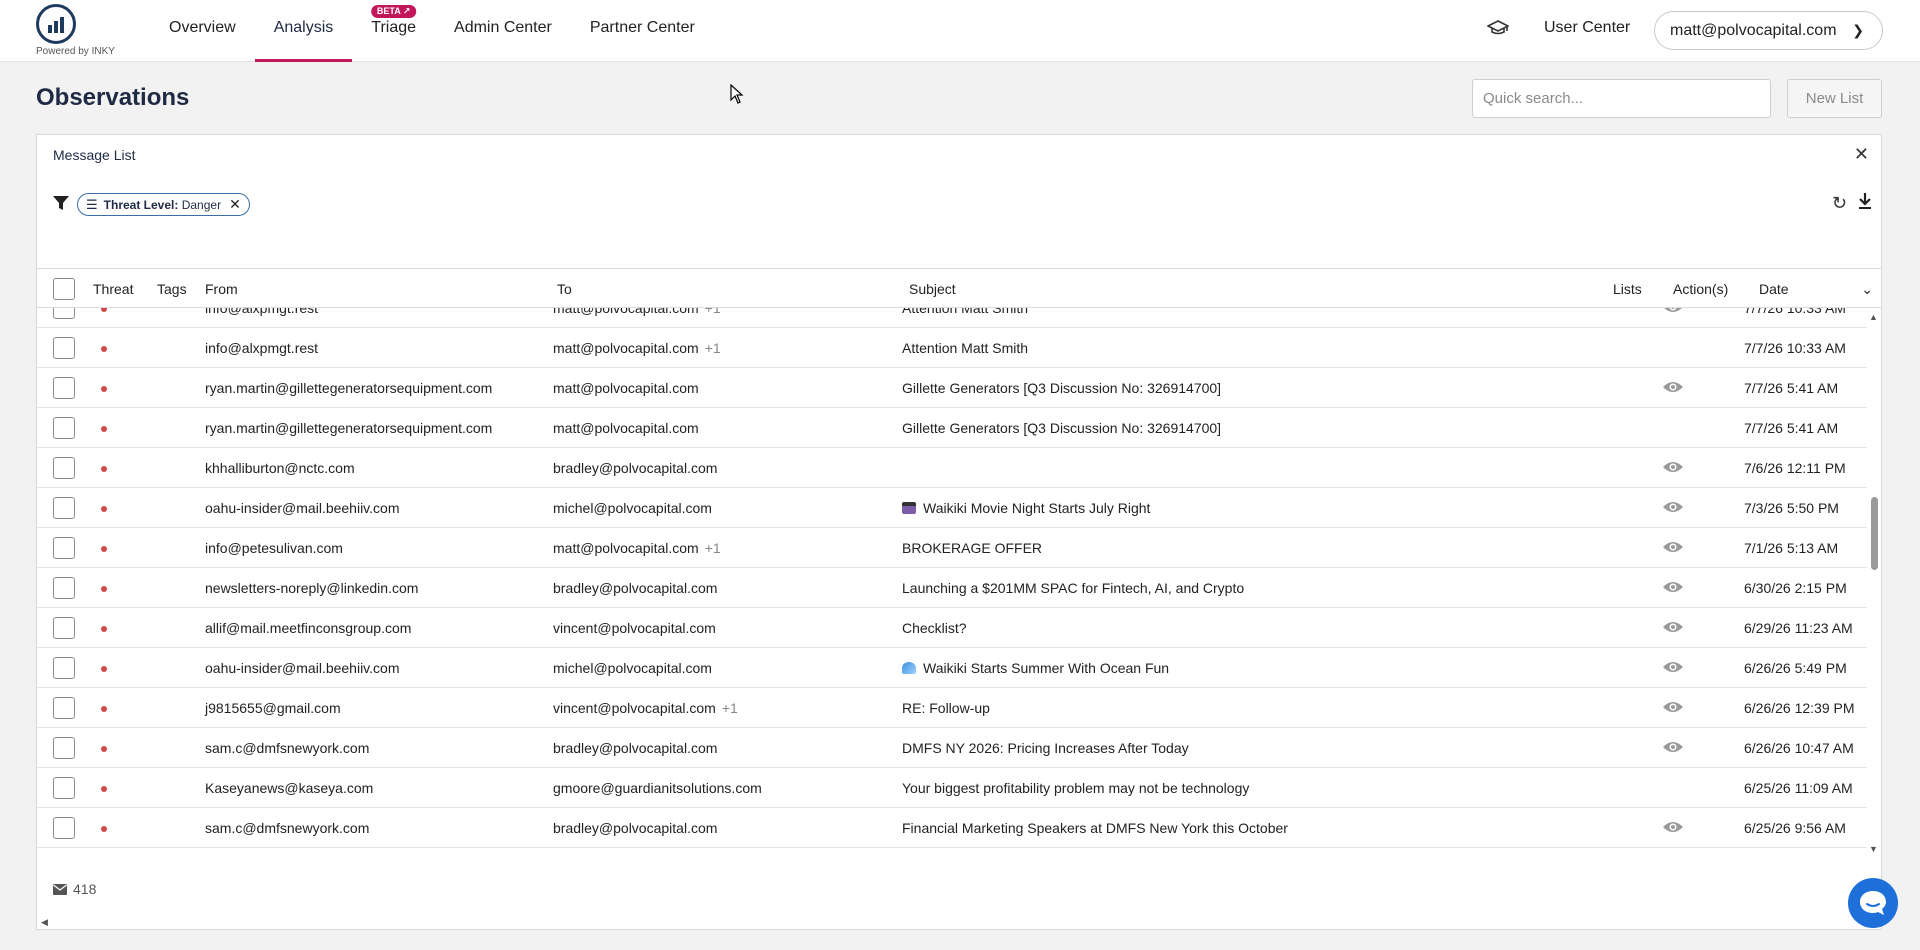 This screenshot has width=1920, height=950. What do you see at coordinates (635, 588) in the screenshot?
I see `row-to: bradley@polvocapital.com` at bounding box center [635, 588].